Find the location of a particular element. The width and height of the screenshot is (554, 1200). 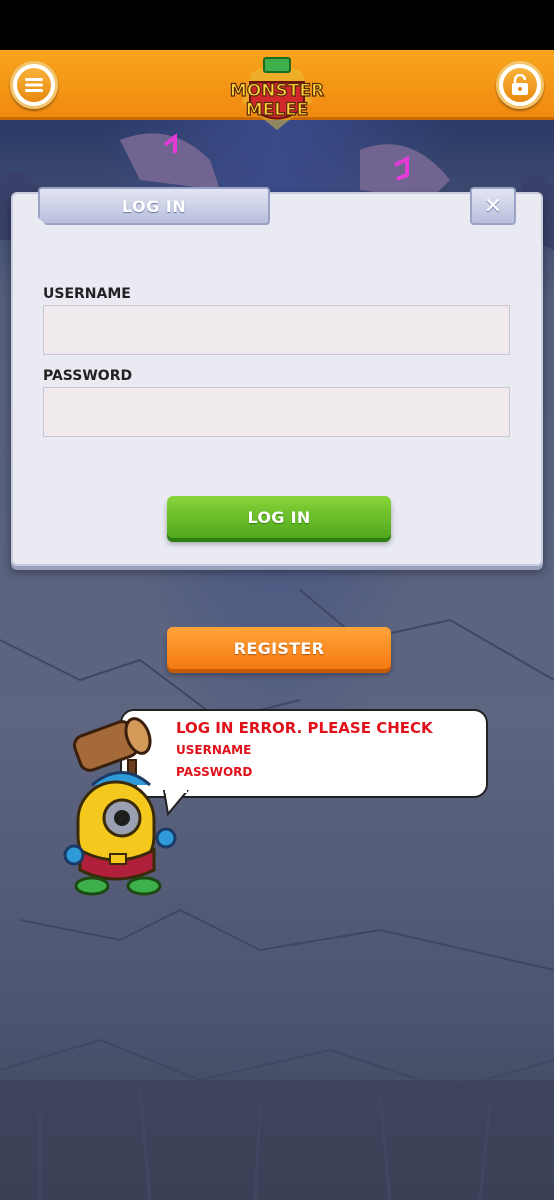

password-field is located at coordinates (276, 412).